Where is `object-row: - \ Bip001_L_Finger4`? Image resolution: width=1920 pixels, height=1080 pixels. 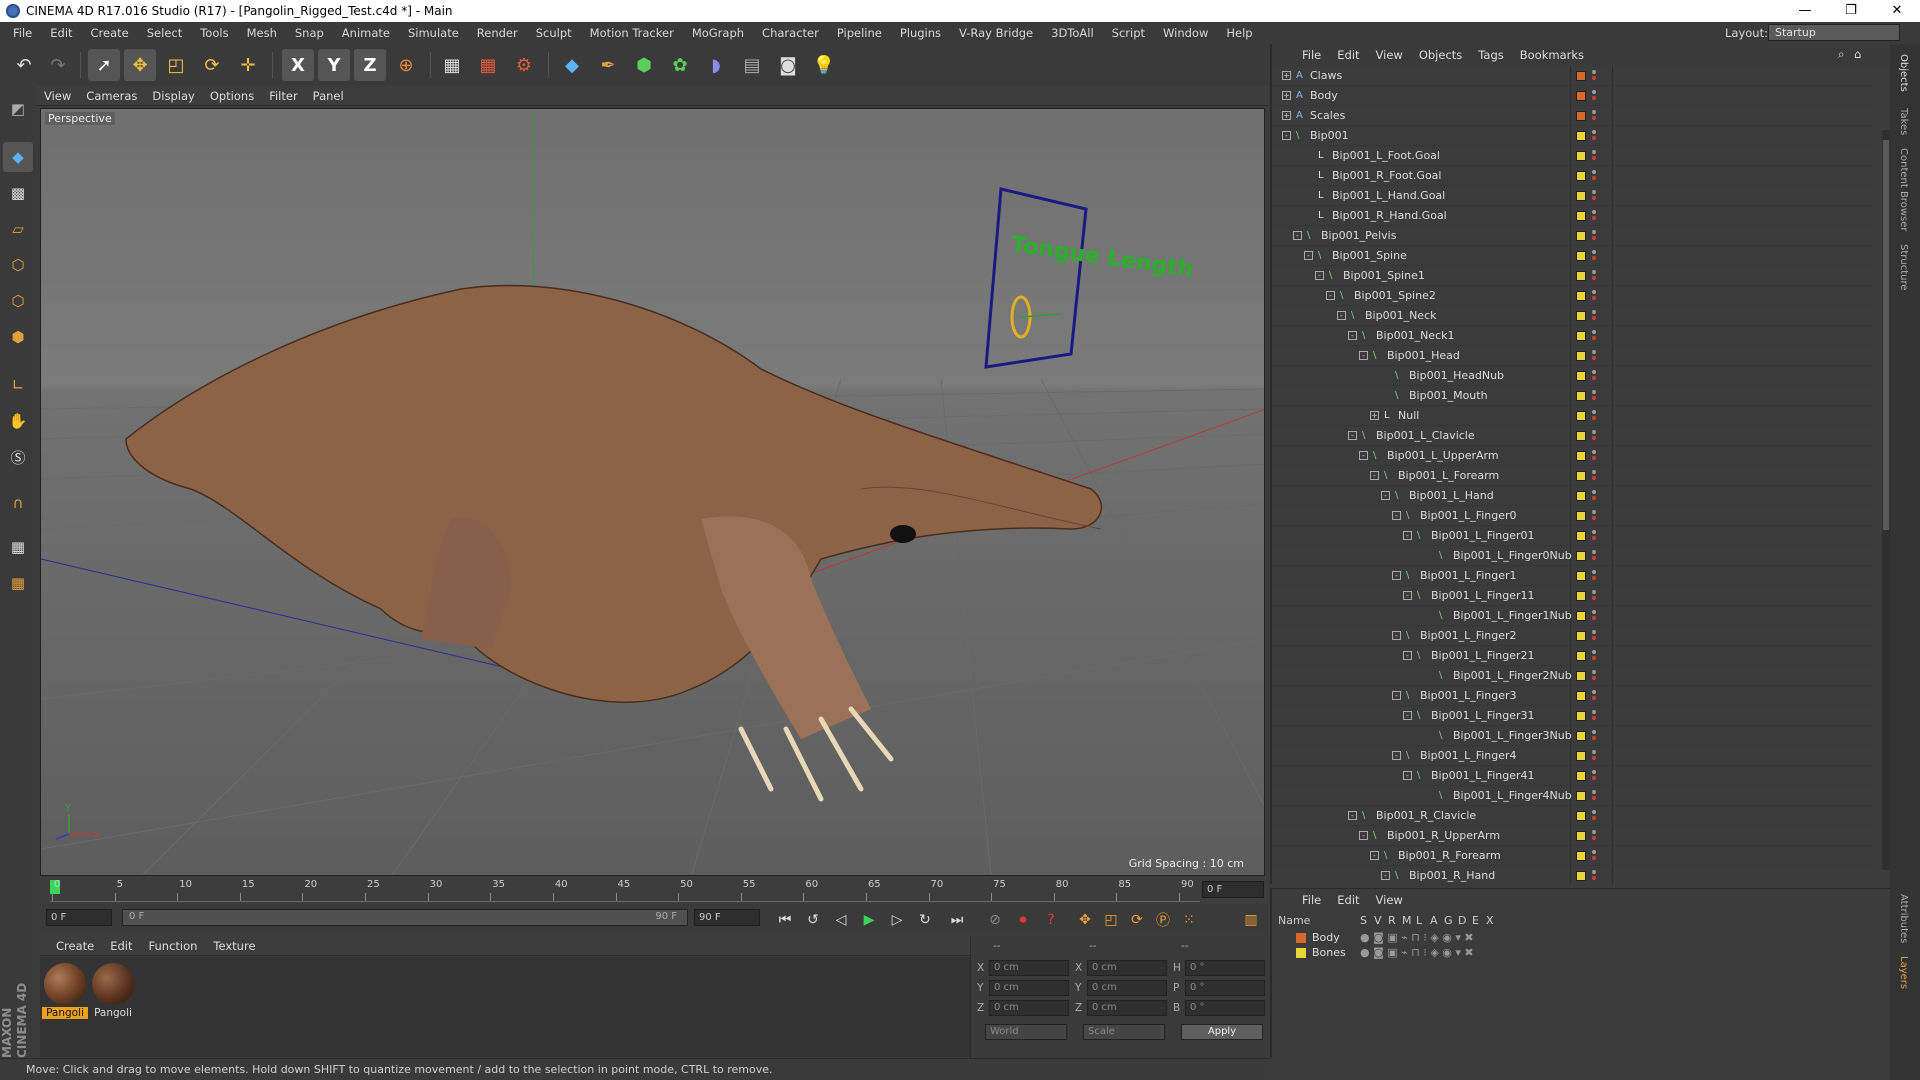
object-row: - \ Bip001_L_Finger4 is located at coordinates (1573, 756).